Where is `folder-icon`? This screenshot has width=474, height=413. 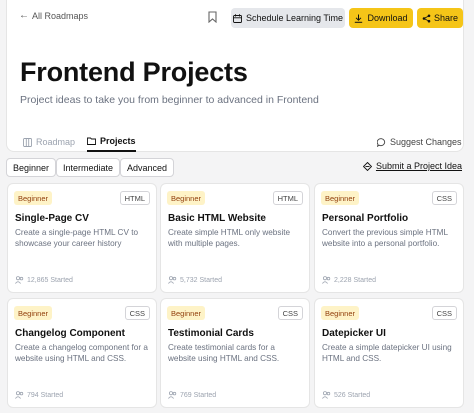 folder-icon is located at coordinates (91, 141).